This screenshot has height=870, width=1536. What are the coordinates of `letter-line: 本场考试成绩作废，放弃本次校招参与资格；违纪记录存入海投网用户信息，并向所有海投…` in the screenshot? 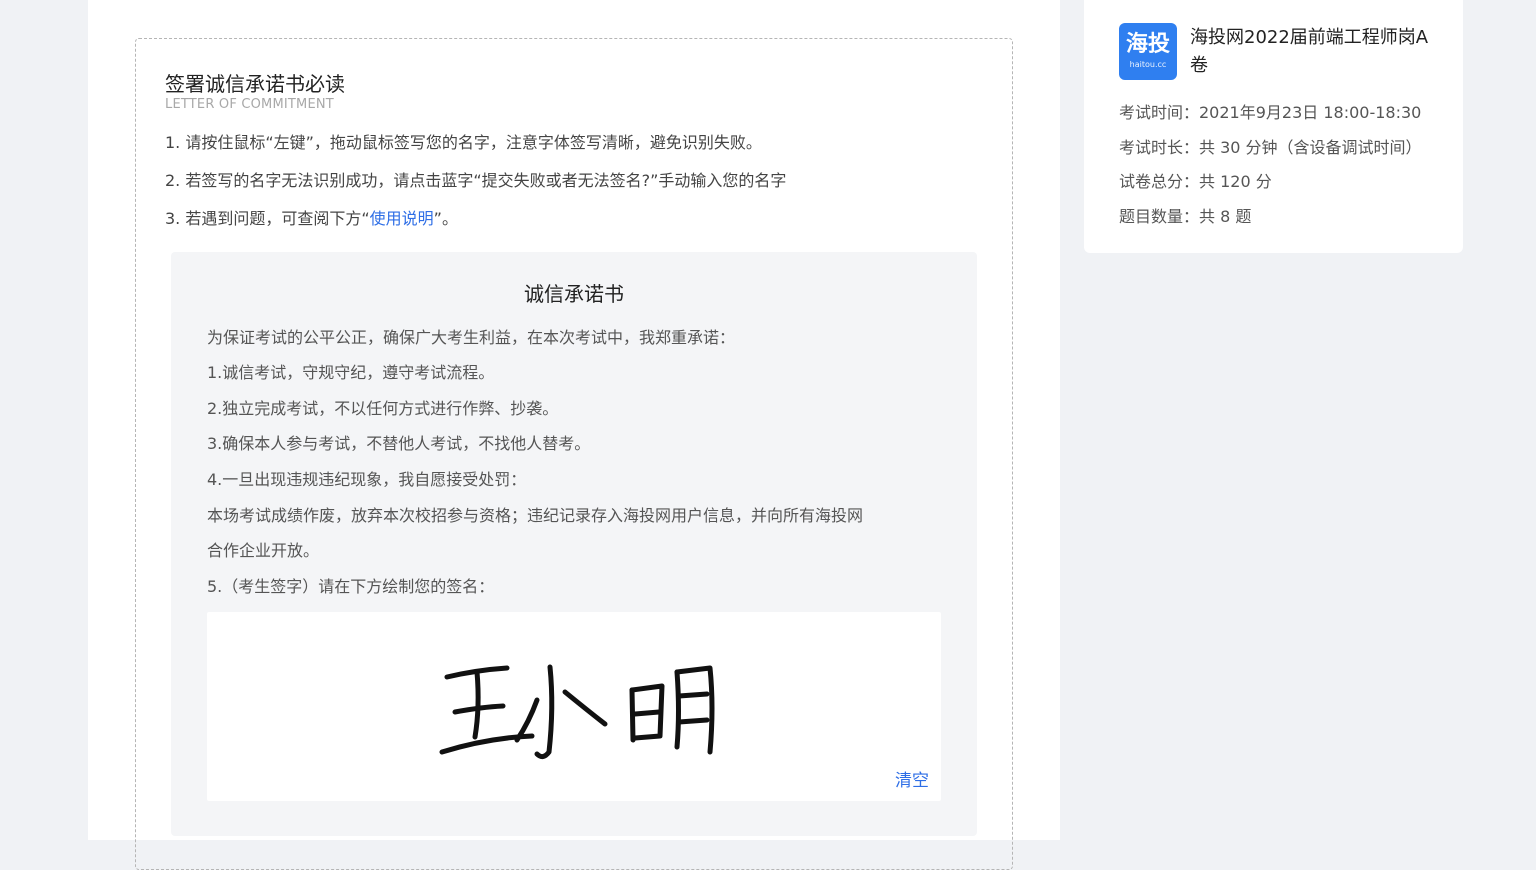 It's located at (535, 515).